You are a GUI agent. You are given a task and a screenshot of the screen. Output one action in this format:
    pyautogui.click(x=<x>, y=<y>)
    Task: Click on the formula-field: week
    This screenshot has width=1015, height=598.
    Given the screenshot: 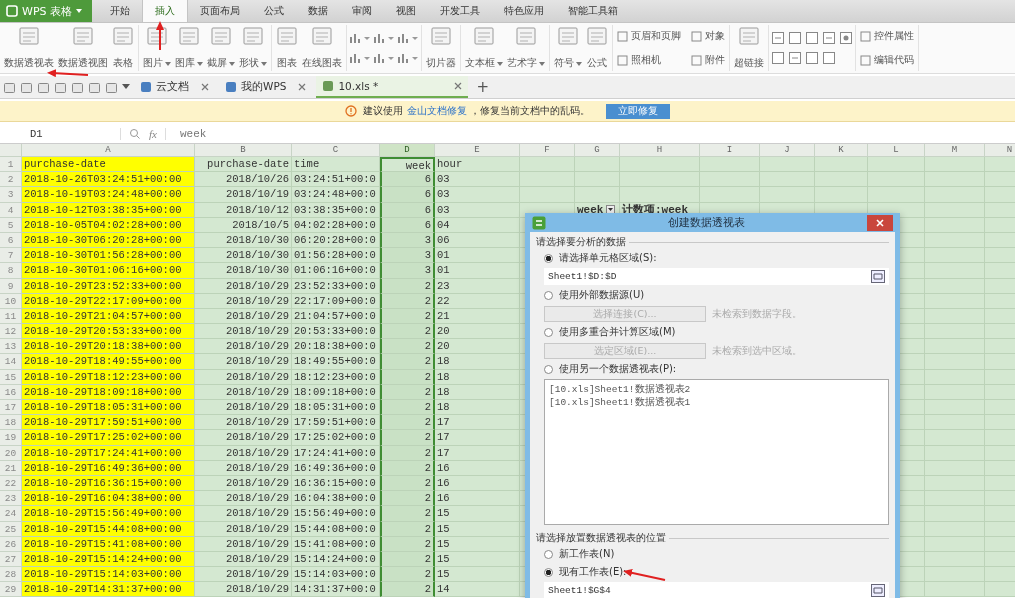 What is the action you would take?
    pyautogui.click(x=589, y=133)
    